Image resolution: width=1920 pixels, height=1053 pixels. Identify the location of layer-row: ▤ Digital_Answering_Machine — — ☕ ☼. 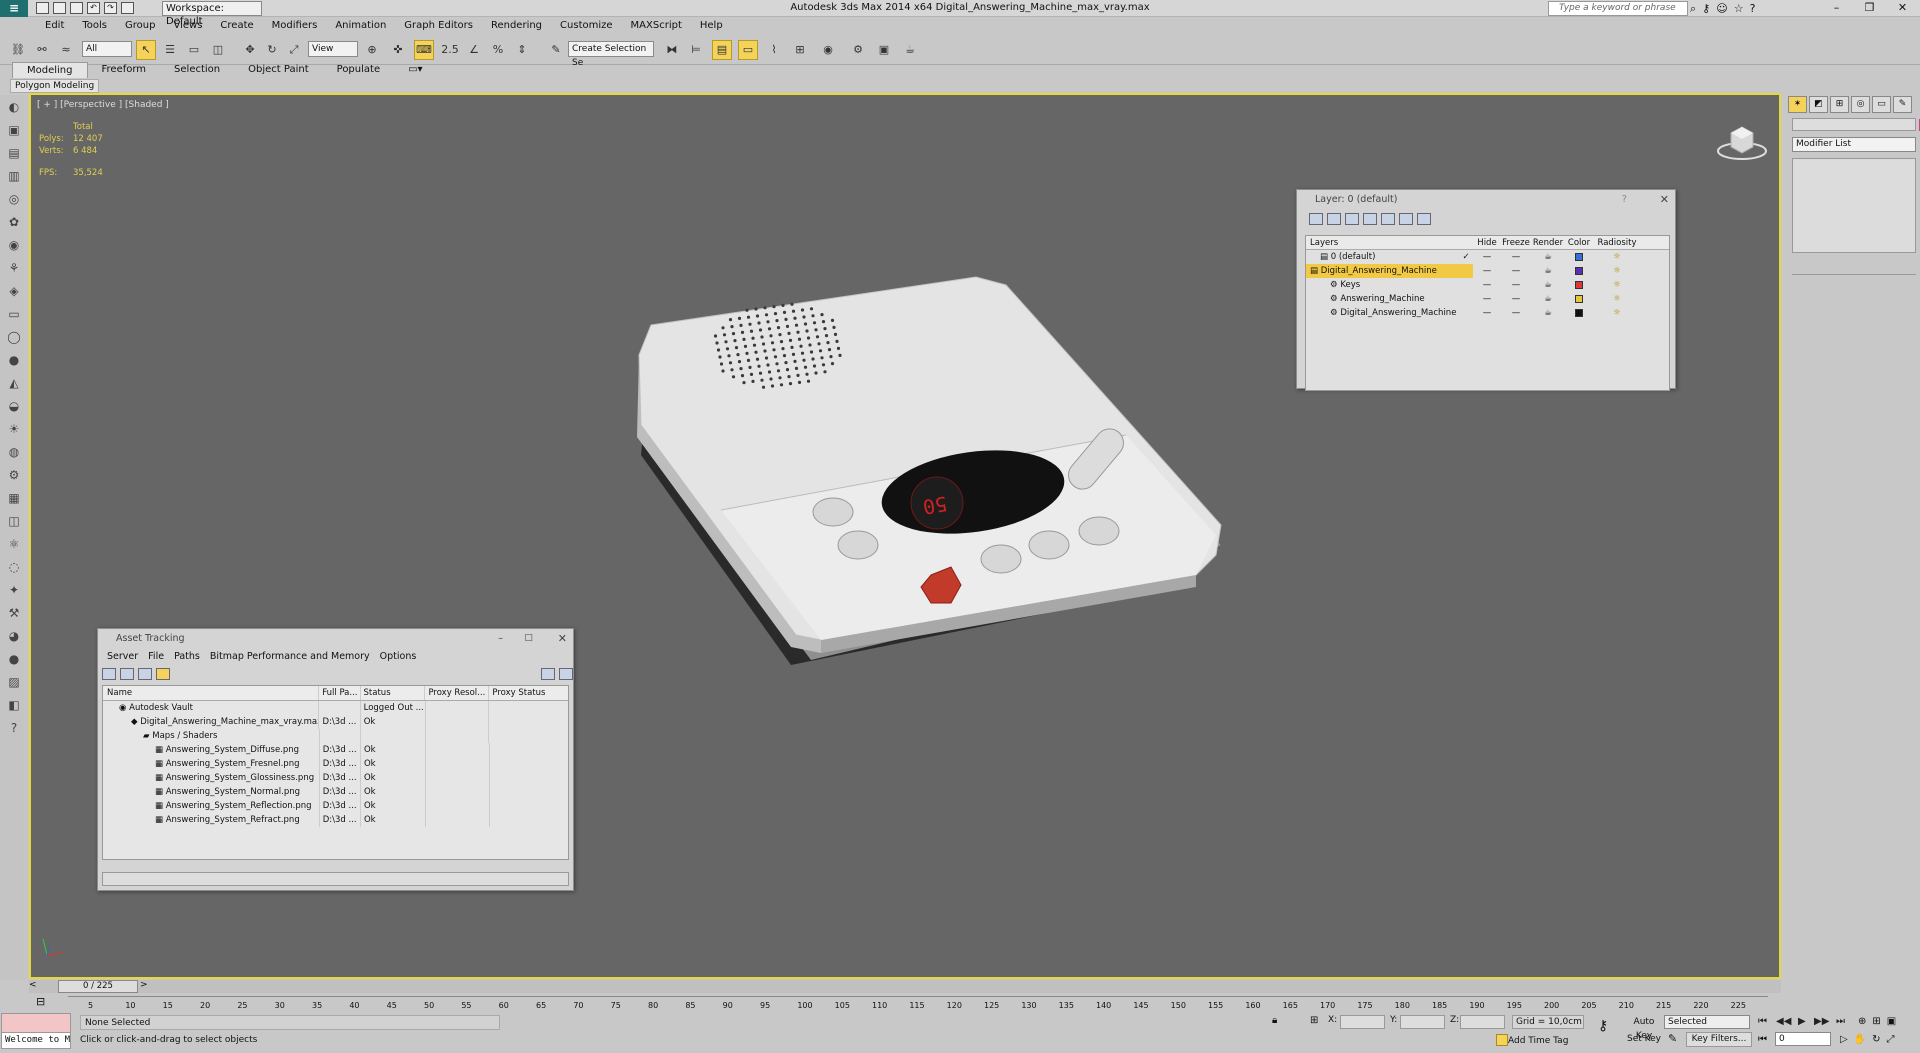
(1487, 271).